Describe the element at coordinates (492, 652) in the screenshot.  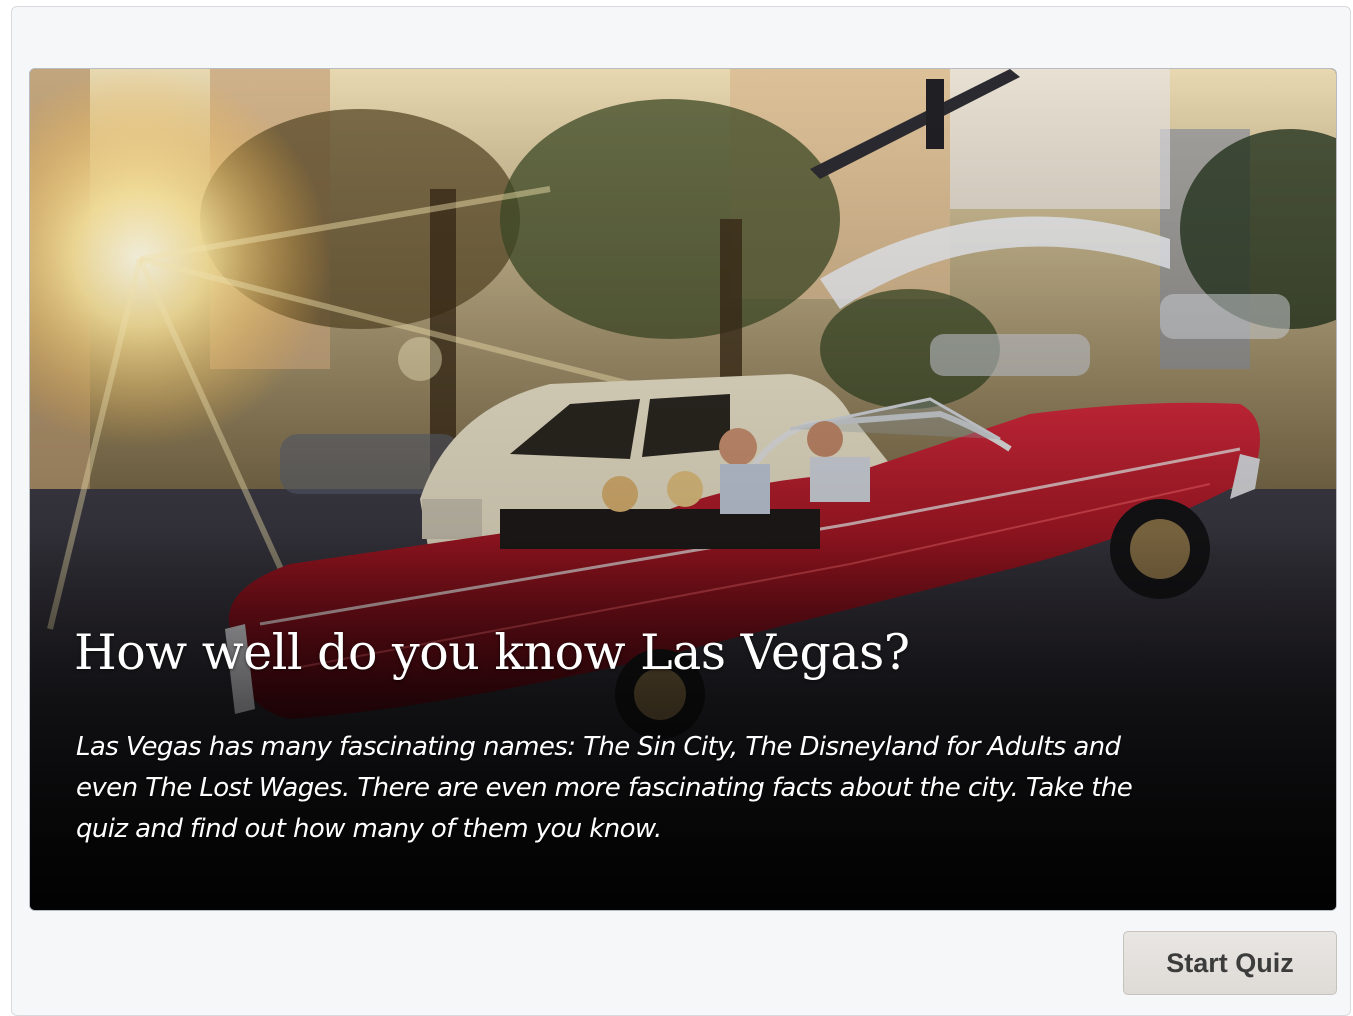
I see `quiz-title: How well do you know Las Vegas?` at that location.